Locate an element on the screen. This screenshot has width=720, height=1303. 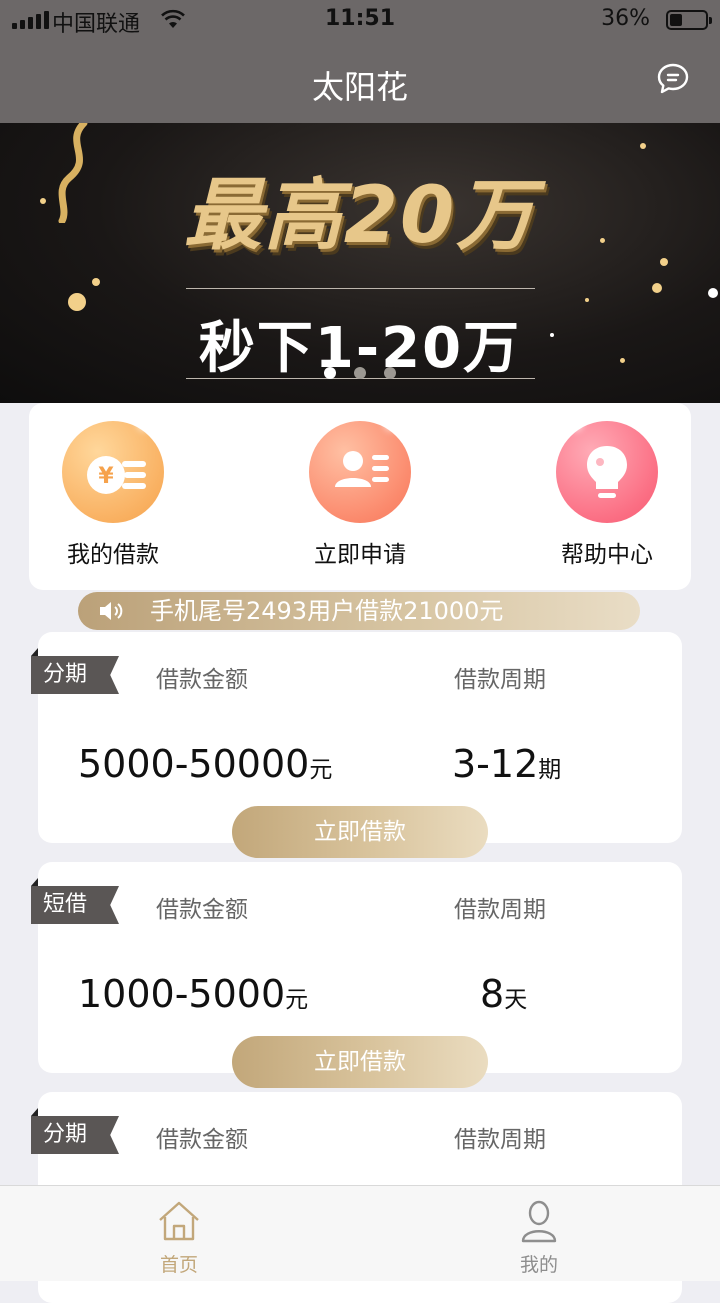
banner-divider is located at coordinates (360, 288).